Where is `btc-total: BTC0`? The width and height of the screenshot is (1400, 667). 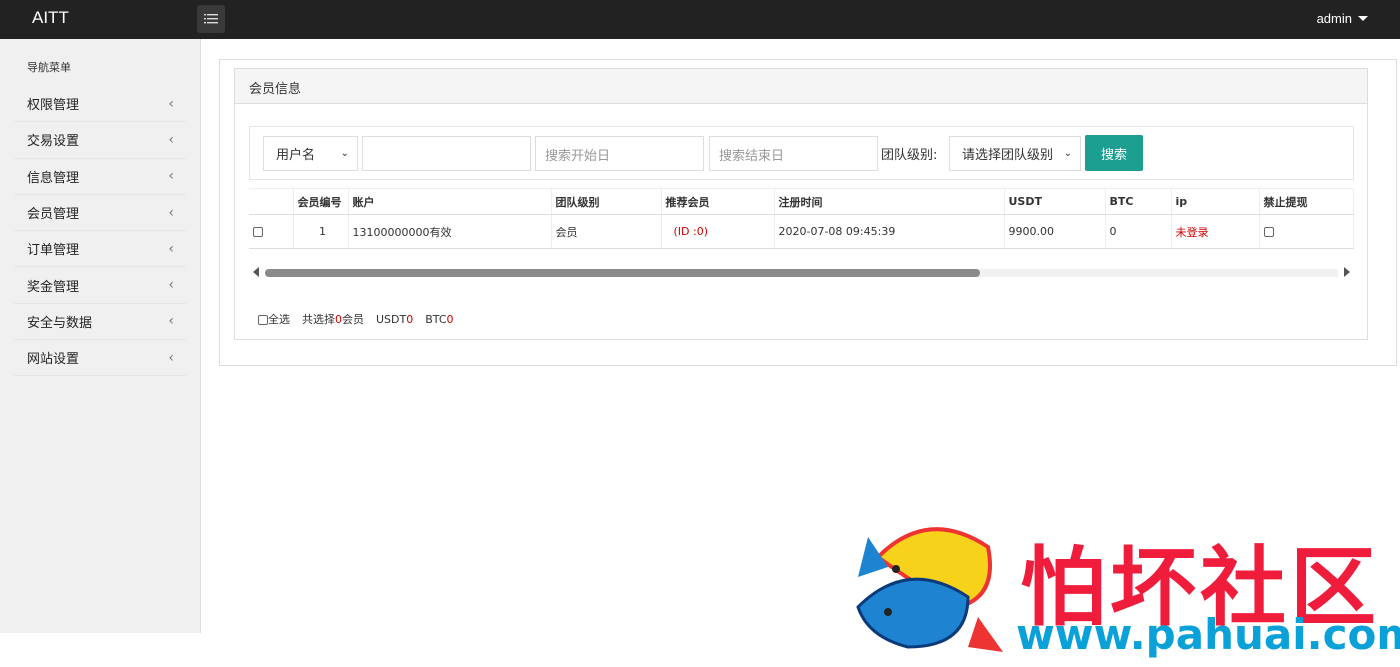 btc-total: BTC0 is located at coordinates (439, 319).